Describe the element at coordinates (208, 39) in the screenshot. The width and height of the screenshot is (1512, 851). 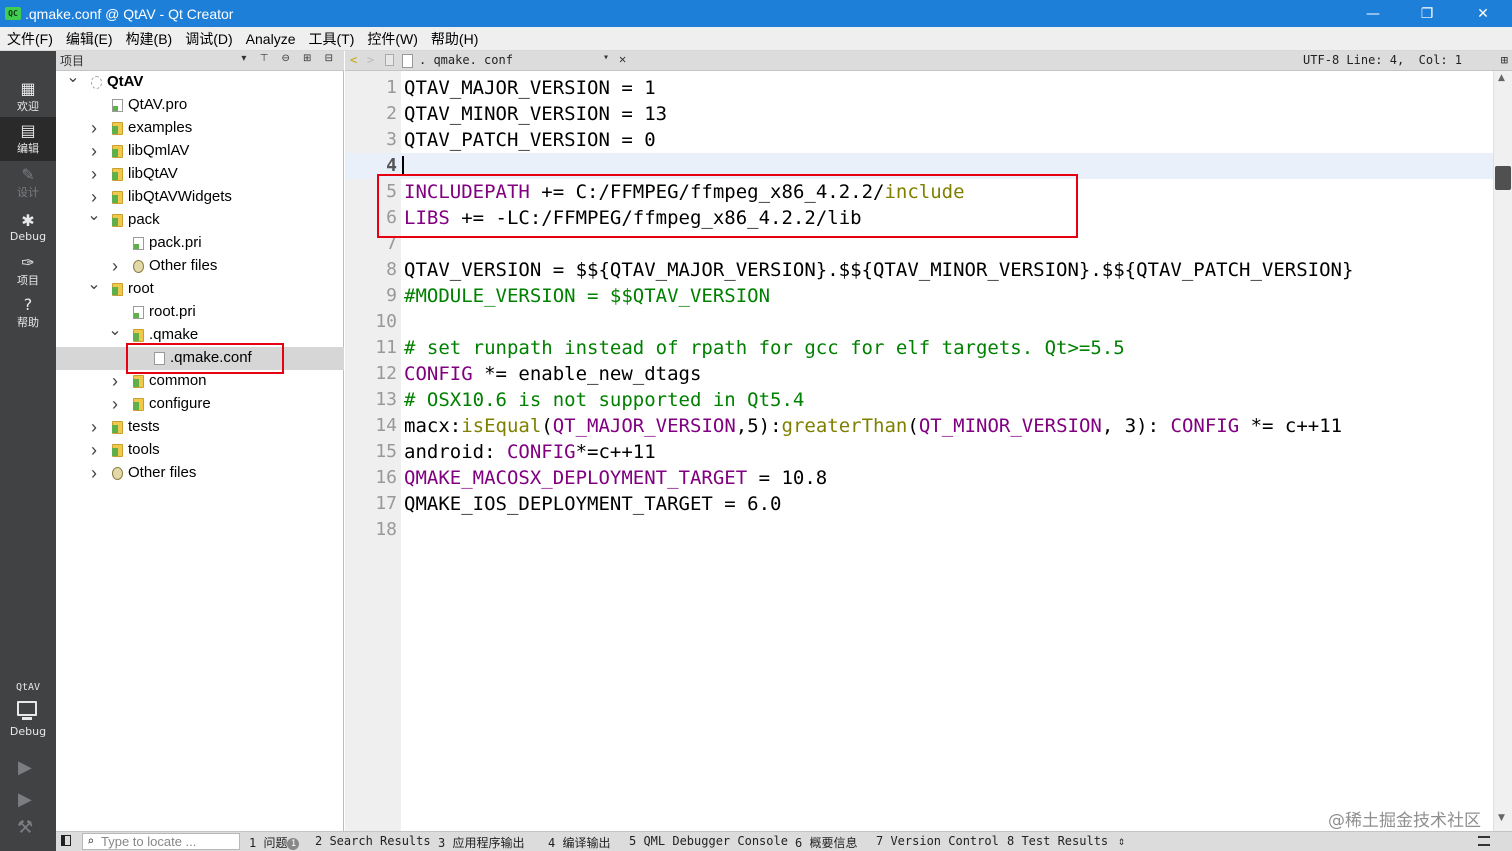
I see `menu-debug: 调试(D)` at that location.